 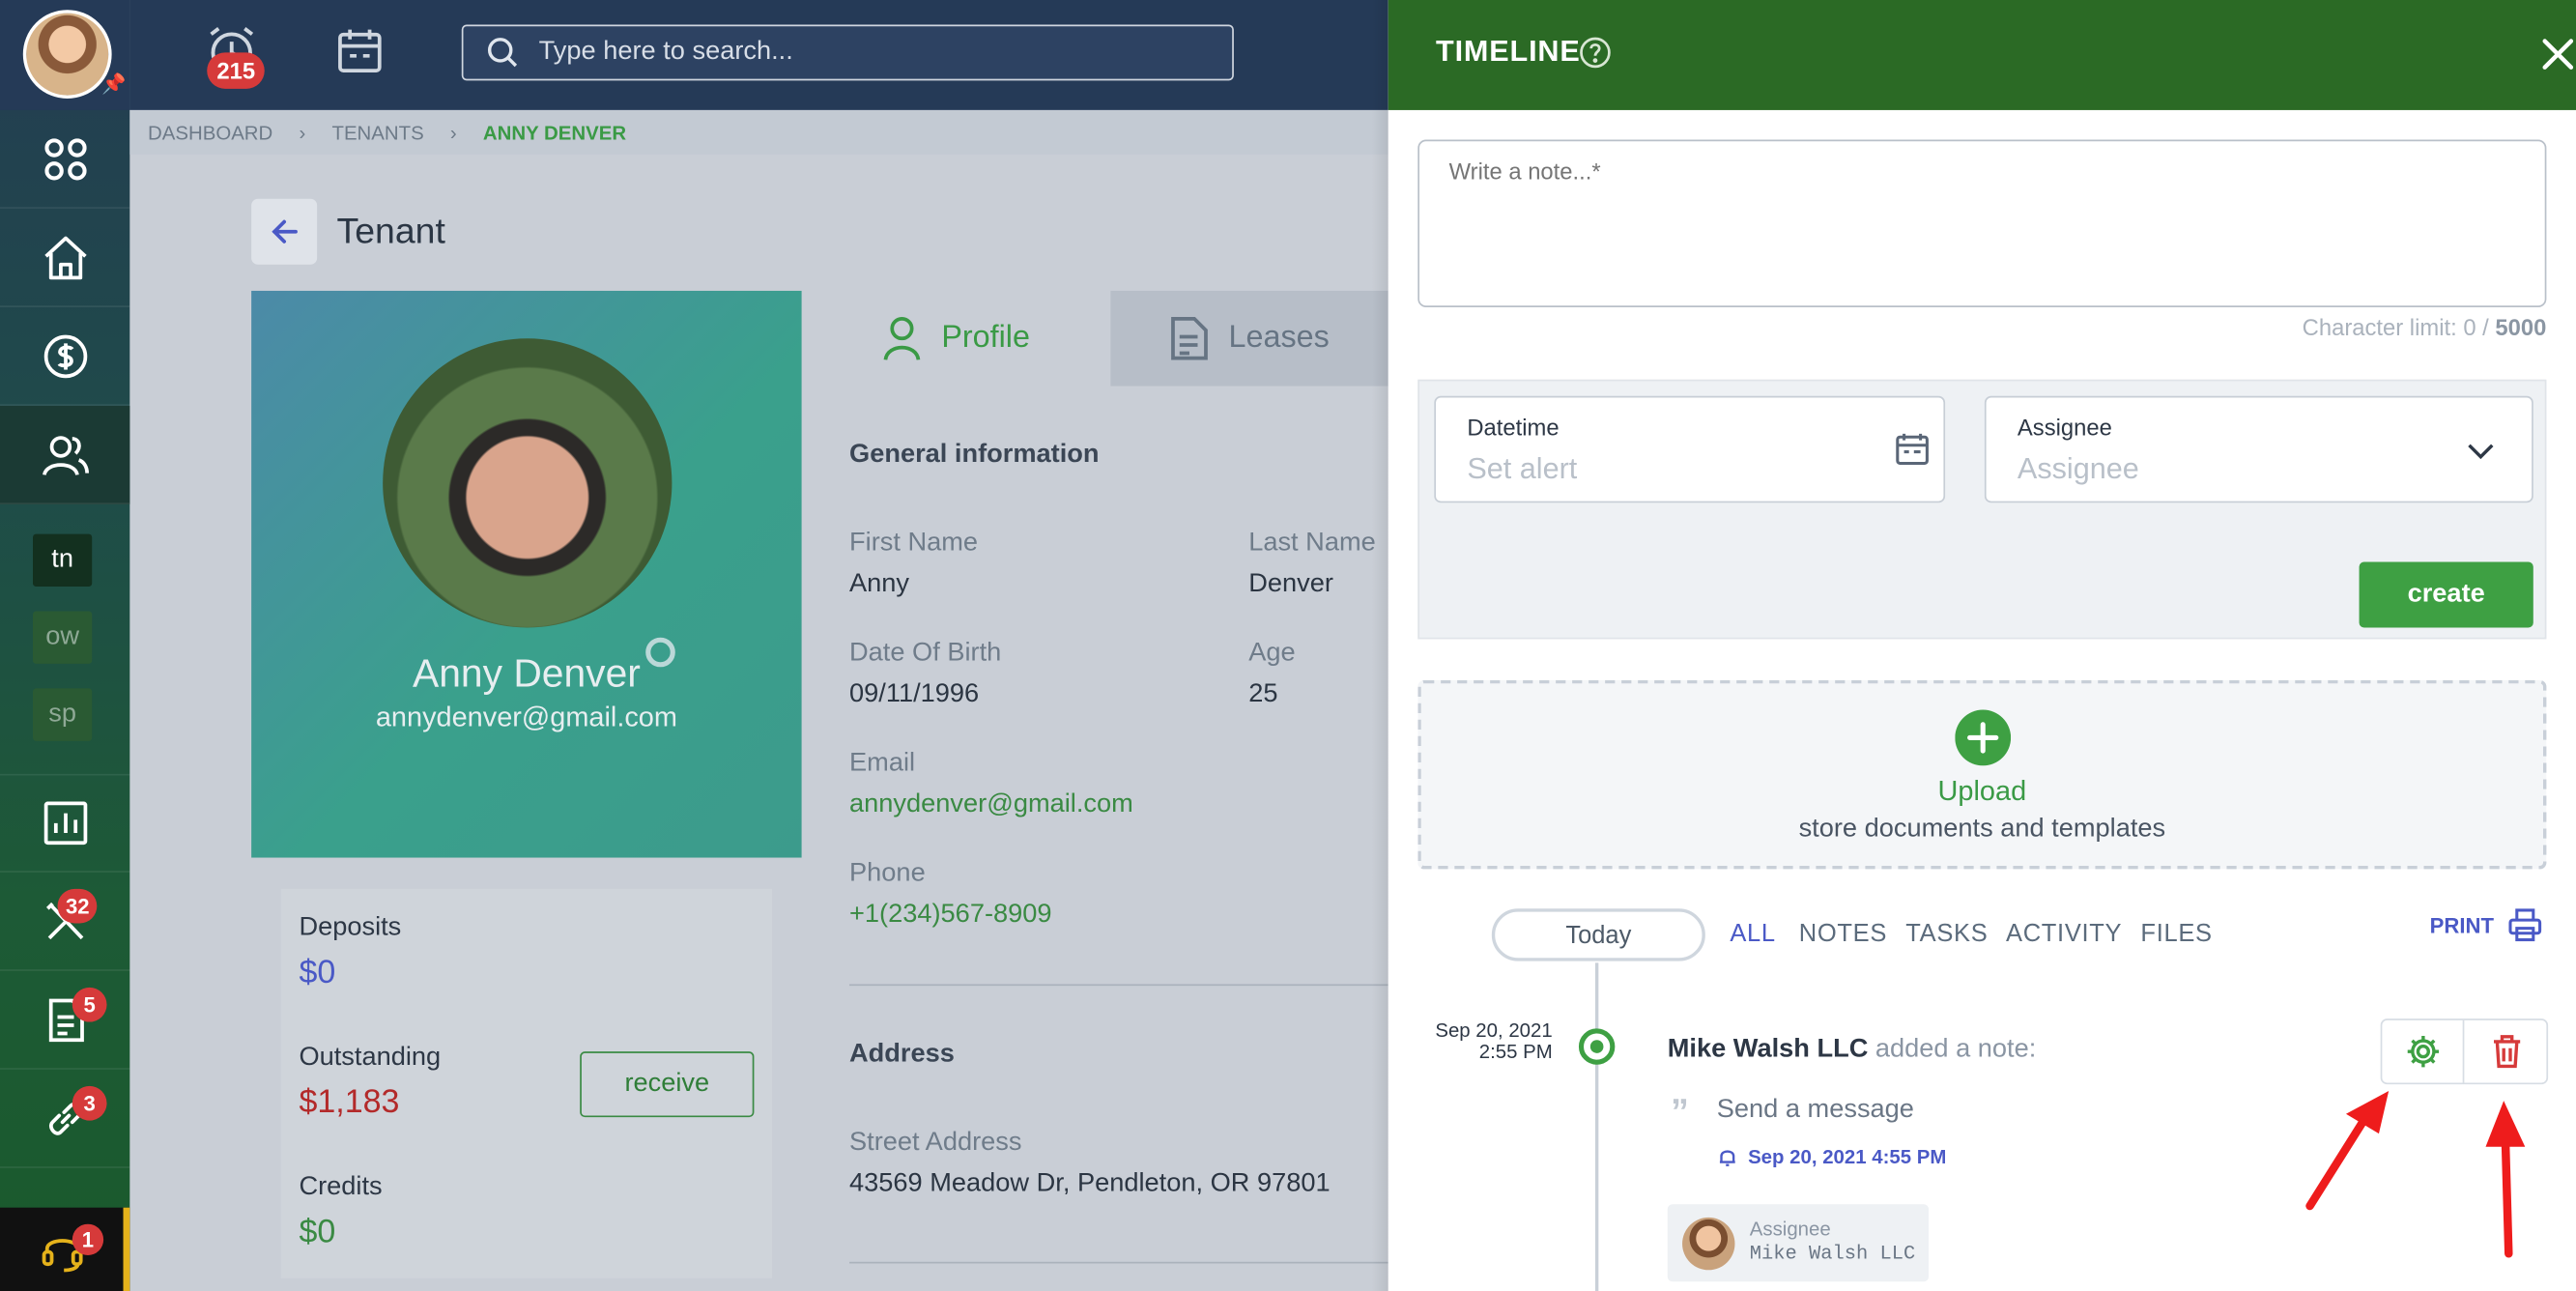 I want to click on tab-label: Profile, so click(x=986, y=338).